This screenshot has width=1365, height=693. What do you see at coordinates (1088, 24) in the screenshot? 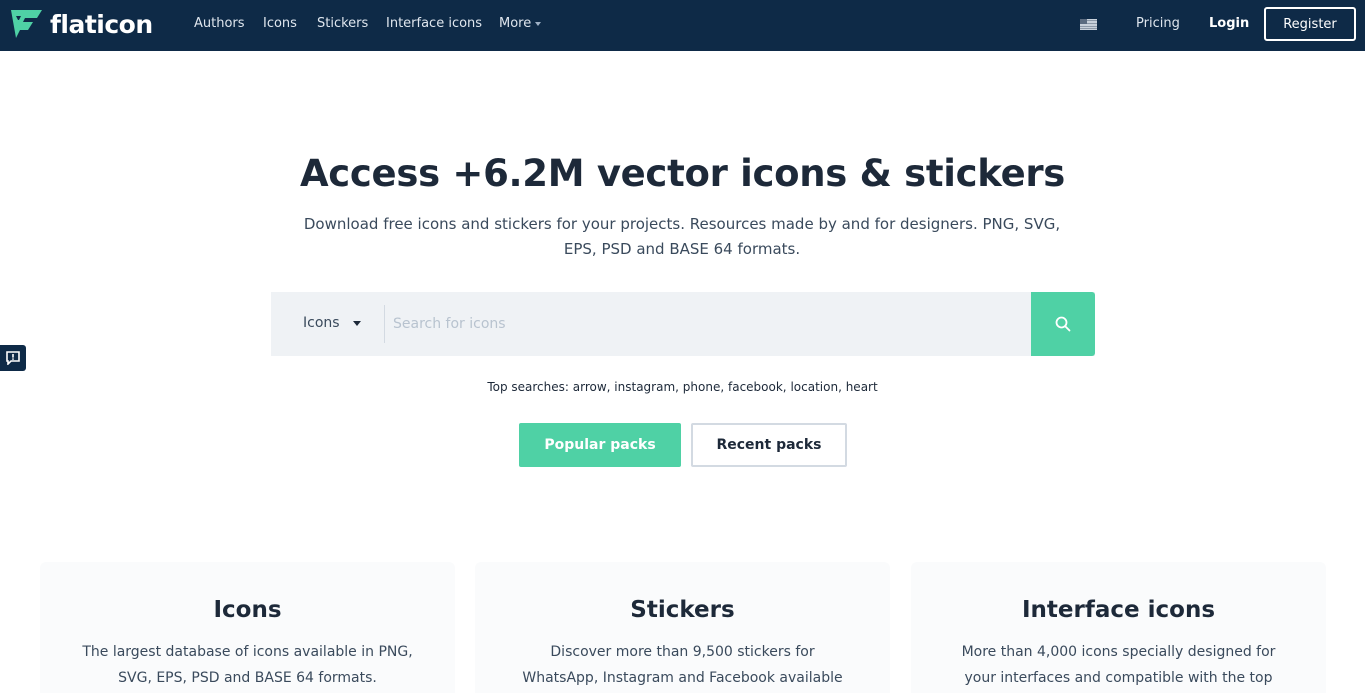
I see `us-flag-icon` at bounding box center [1088, 24].